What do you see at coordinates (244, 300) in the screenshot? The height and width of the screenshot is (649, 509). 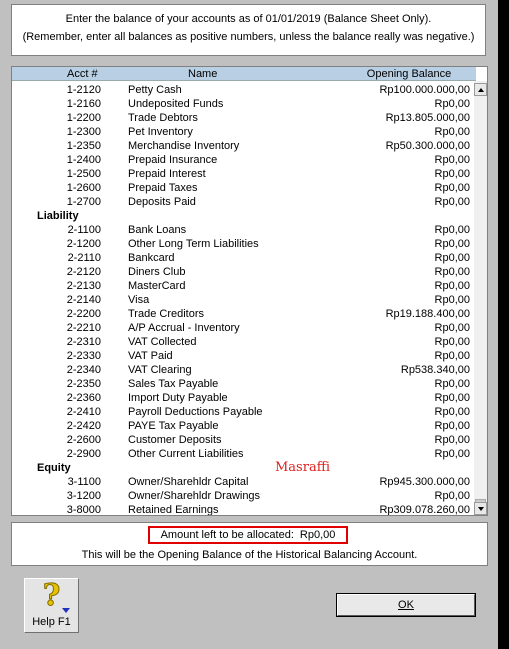 I see `account-row: 2-2140 Visa Rp0,00` at bounding box center [244, 300].